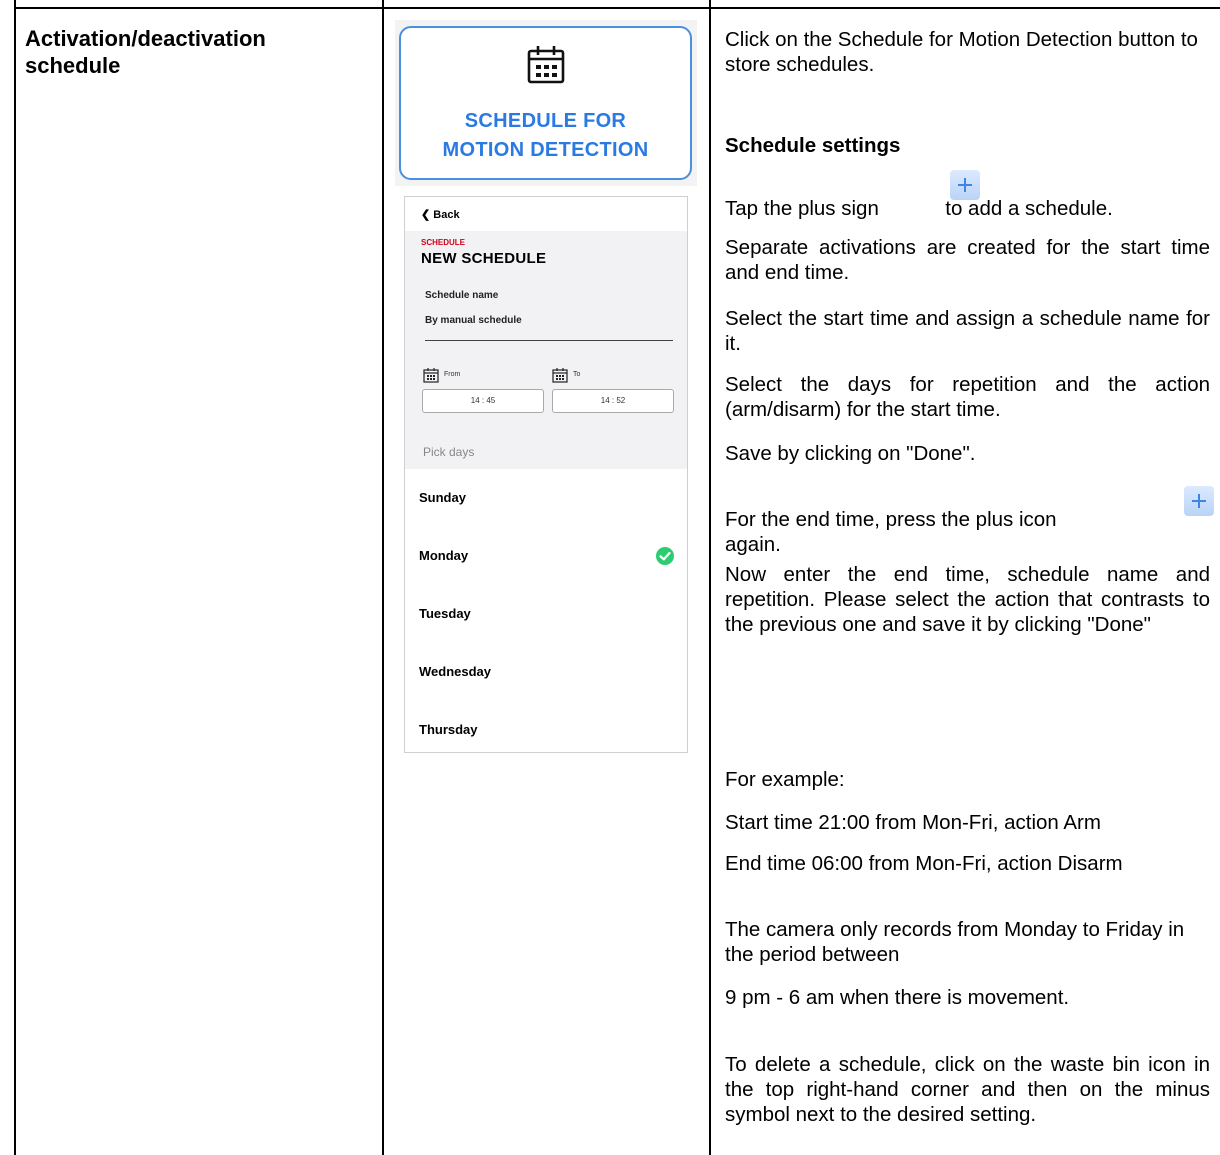  Describe the element at coordinates (426, 215) in the screenshot. I see `chevron-left-icon: ❮` at that location.